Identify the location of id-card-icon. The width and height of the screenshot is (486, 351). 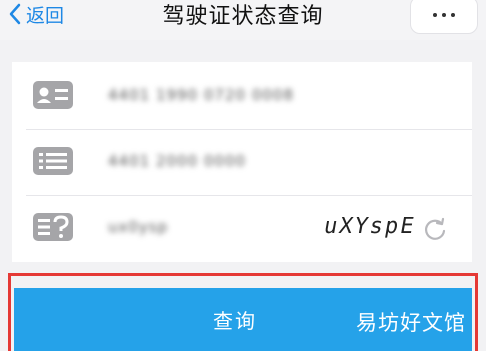
(53, 95).